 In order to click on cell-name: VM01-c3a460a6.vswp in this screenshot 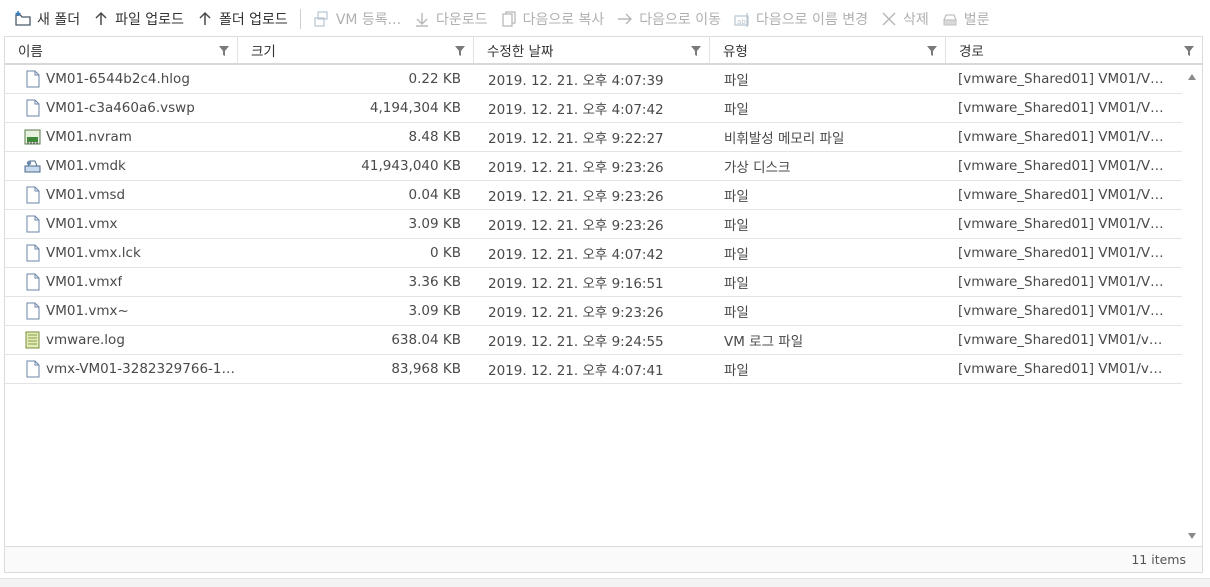, I will do `click(121, 108)`.